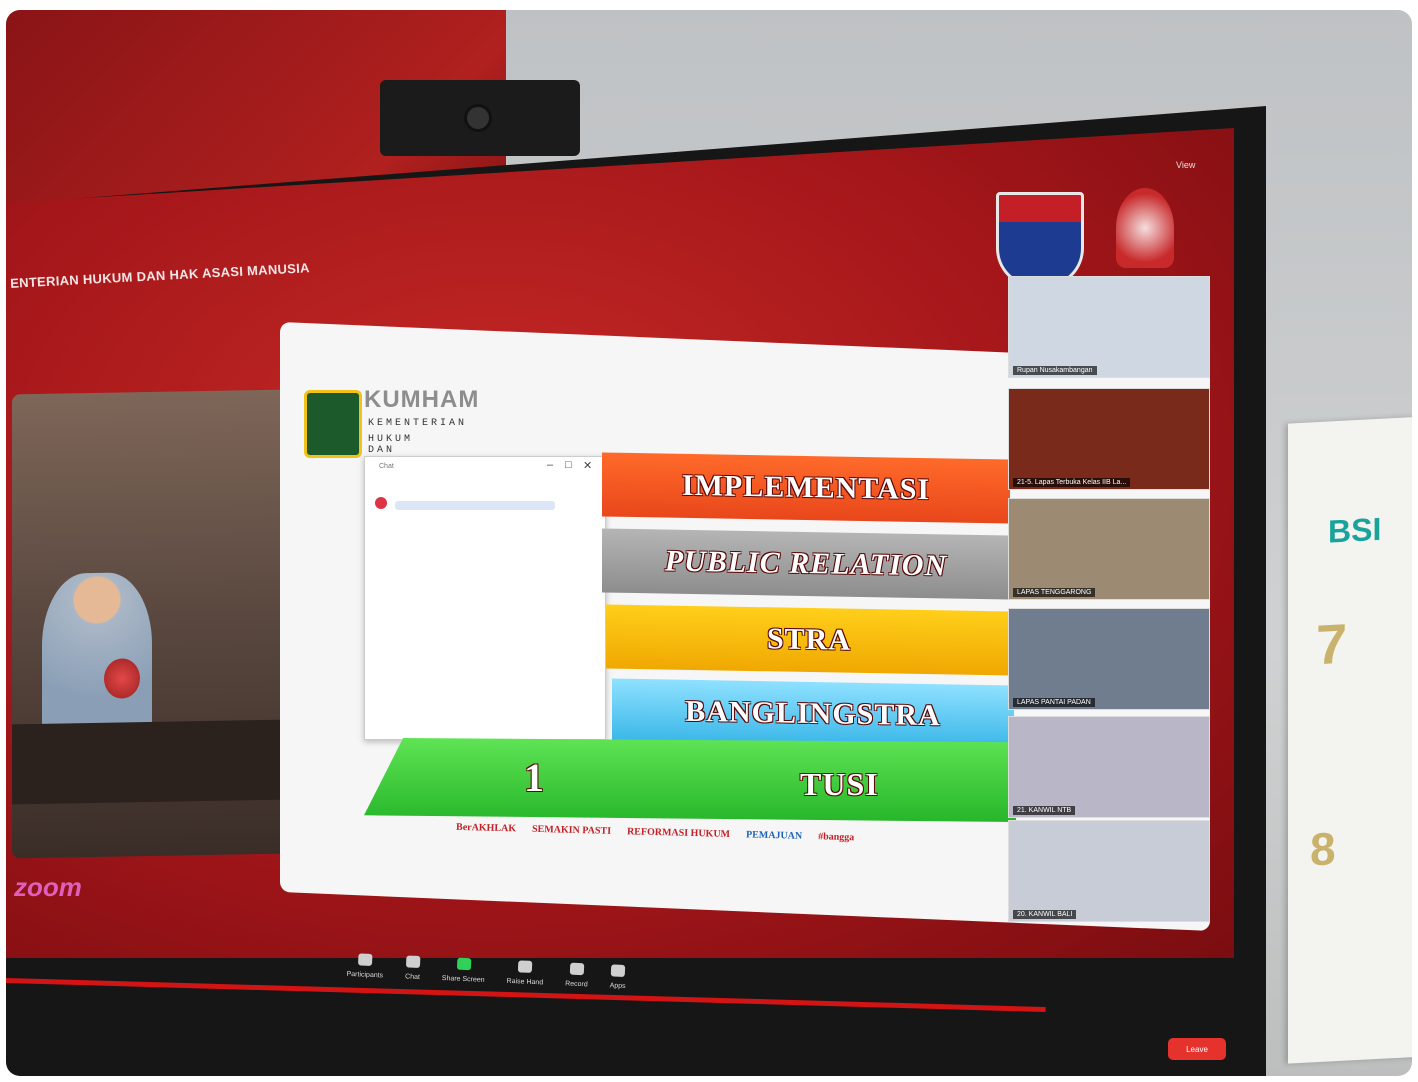 This screenshot has width=1418, height=1082. I want to click on participant-name: 21. KANWIL NTB, so click(1044, 810).